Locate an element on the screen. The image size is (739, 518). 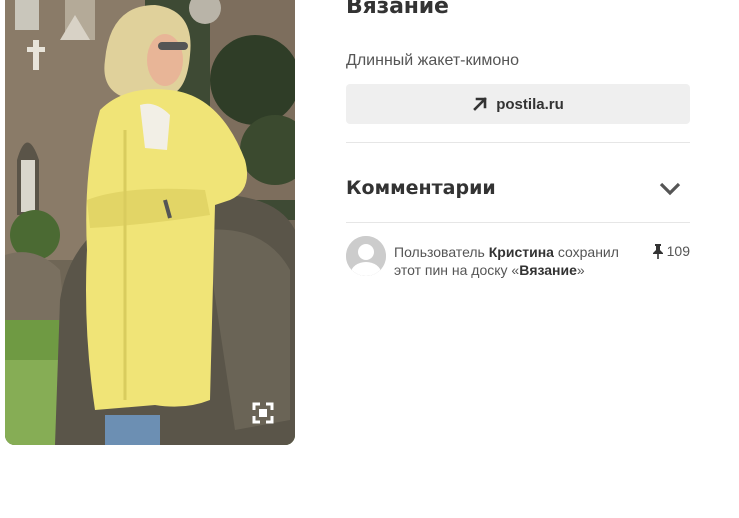
save-count-value: 109 is located at coordinates (678, 251).